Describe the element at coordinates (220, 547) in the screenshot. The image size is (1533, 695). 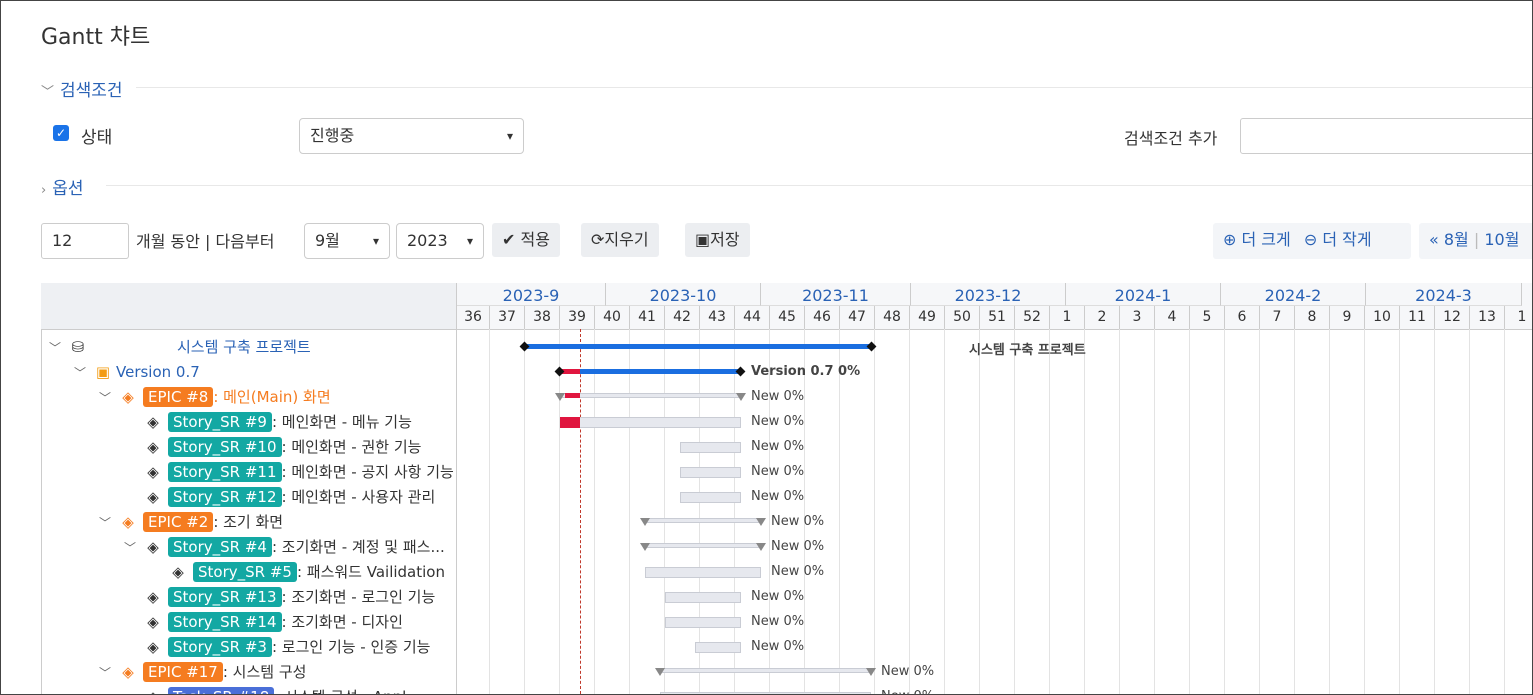
I see `story-tag: Story_SR #4` at that location.